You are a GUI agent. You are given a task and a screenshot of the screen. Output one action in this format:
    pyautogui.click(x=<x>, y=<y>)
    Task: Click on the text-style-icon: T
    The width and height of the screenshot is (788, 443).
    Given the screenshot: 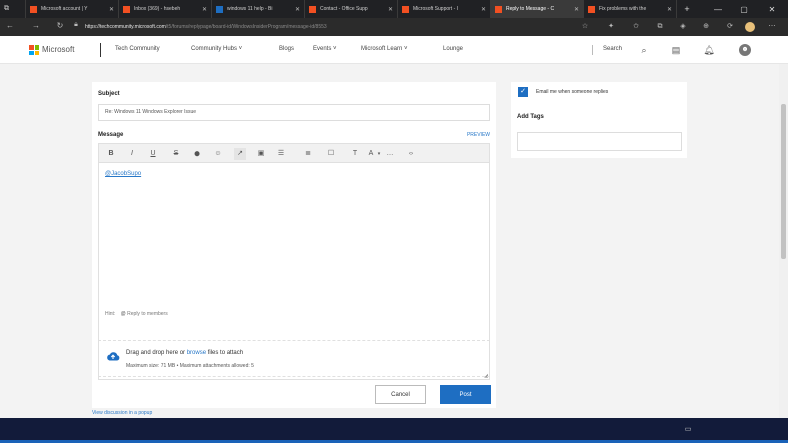 What is the action you would take?
    pyautogui.click(x=355, y=154)
    